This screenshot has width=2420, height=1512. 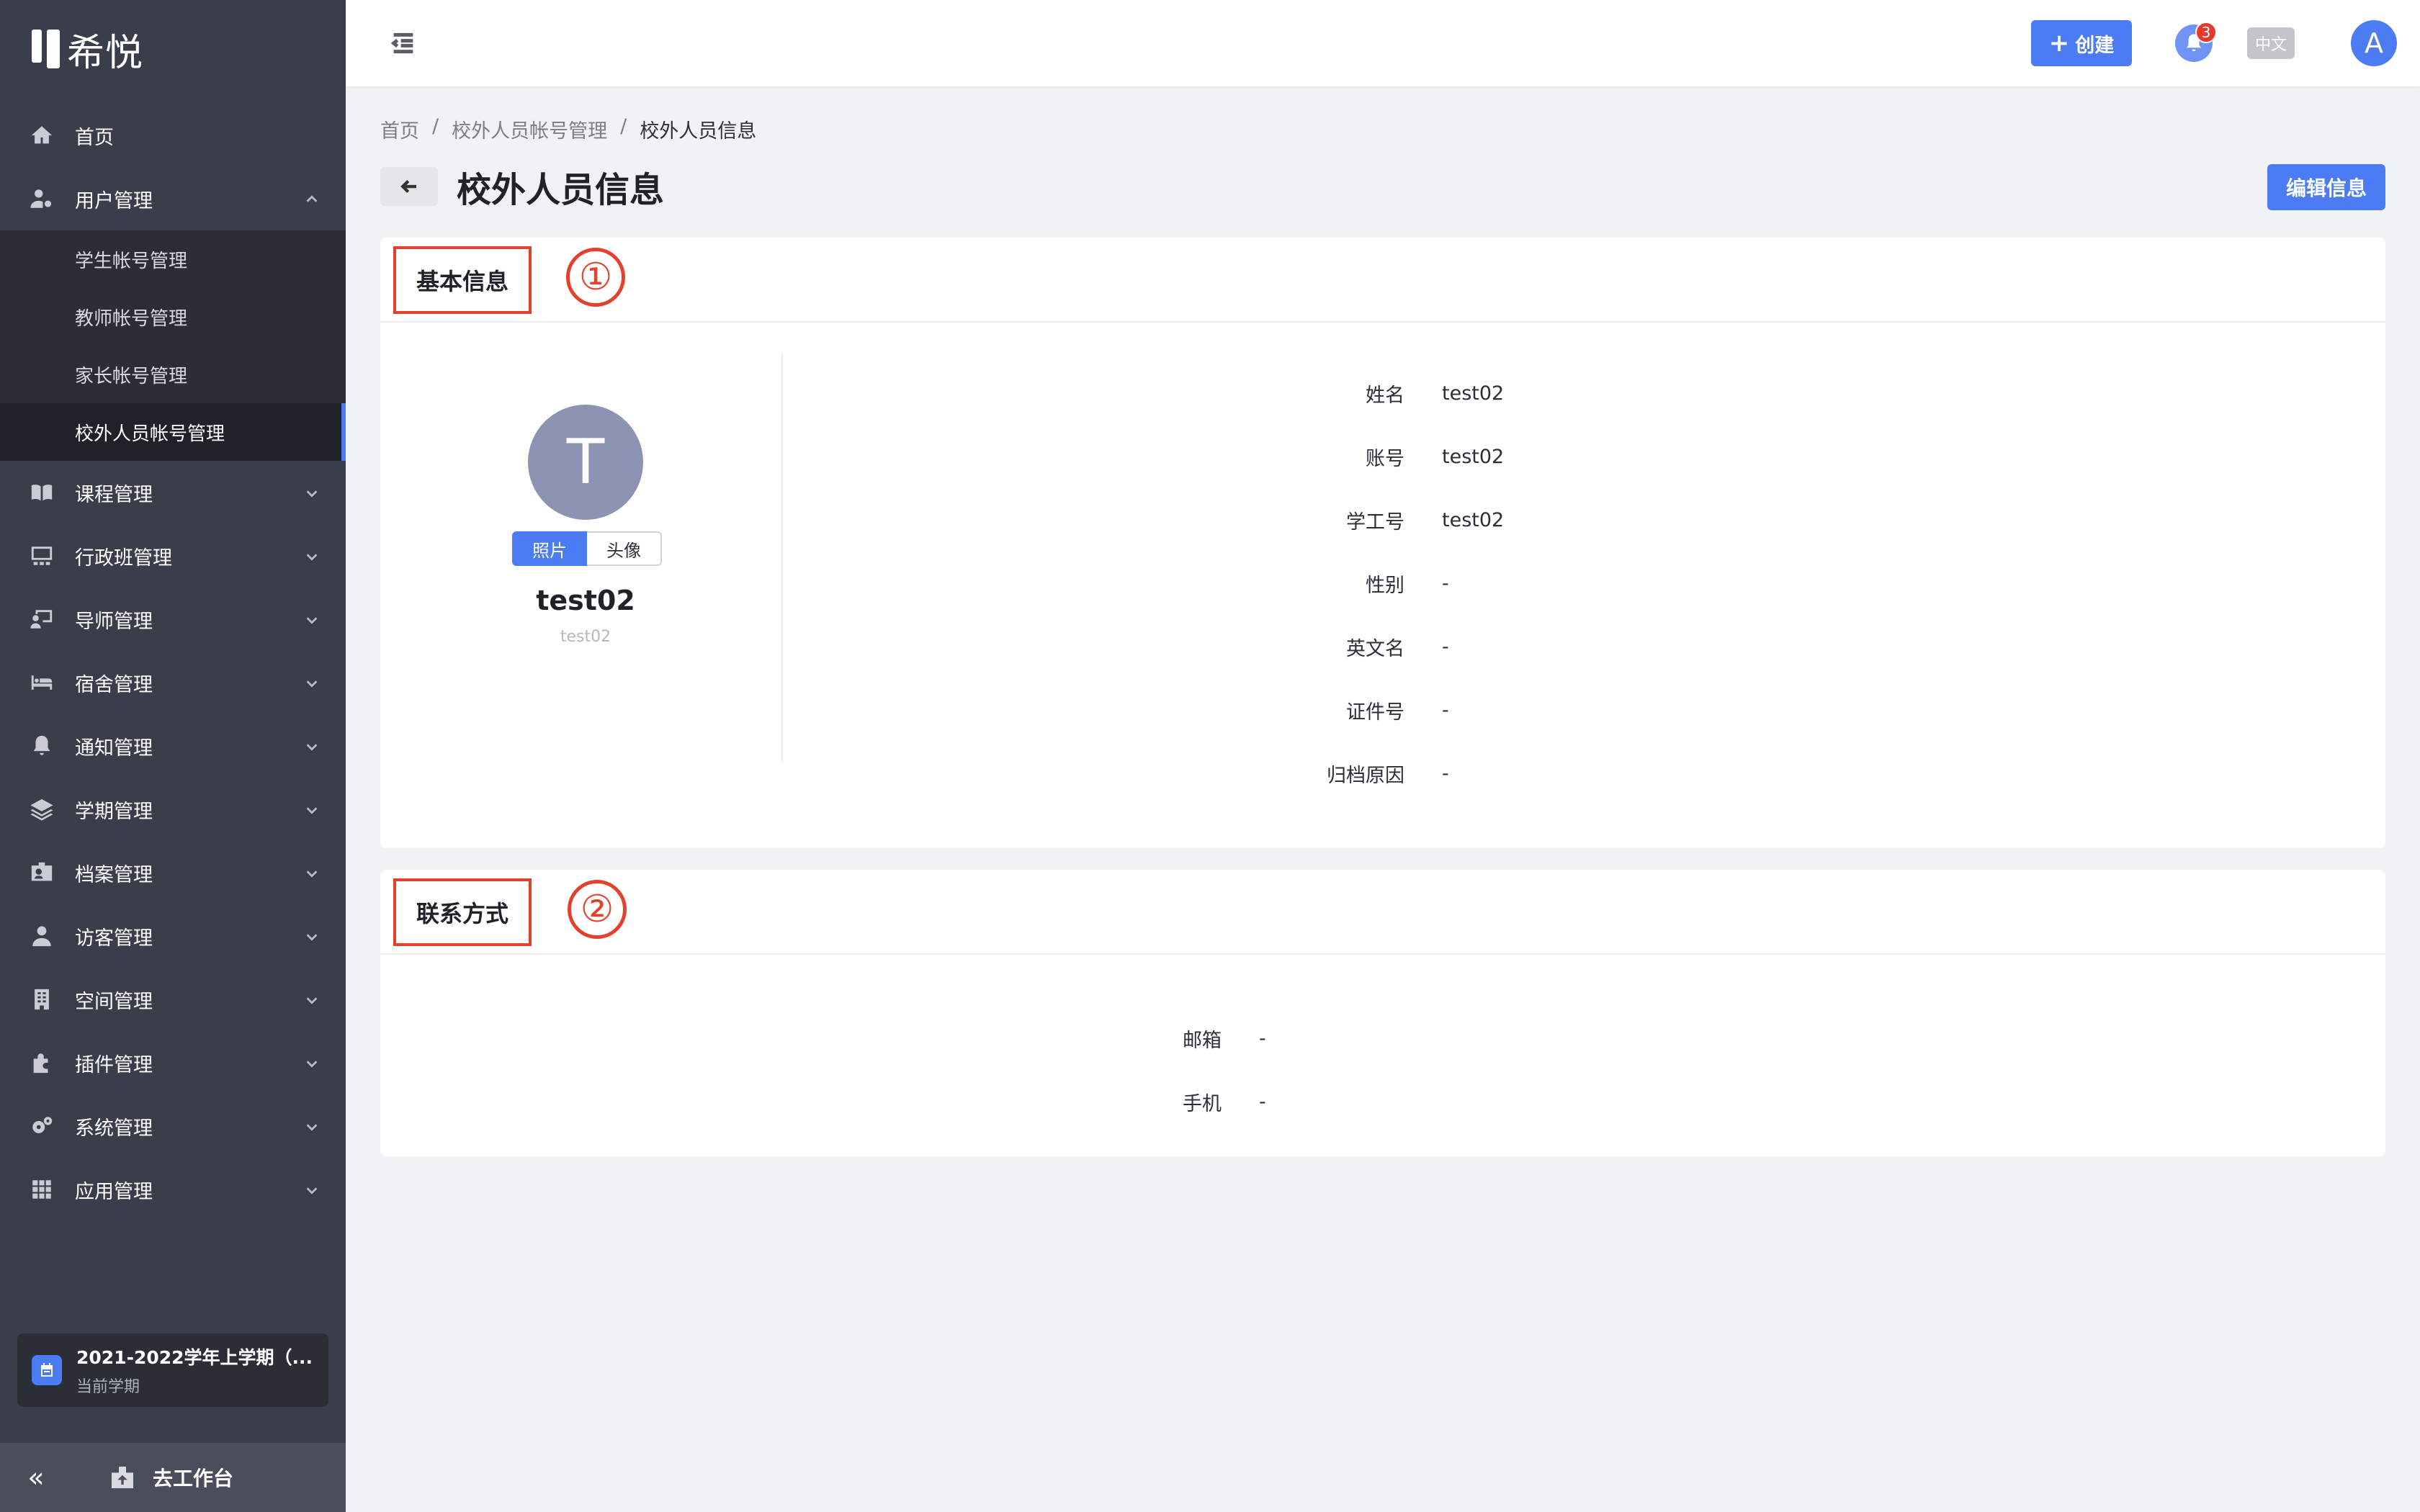 I want to click on sidebar-item-plugin-management: 插件管理, so click(x=173, y=1062).